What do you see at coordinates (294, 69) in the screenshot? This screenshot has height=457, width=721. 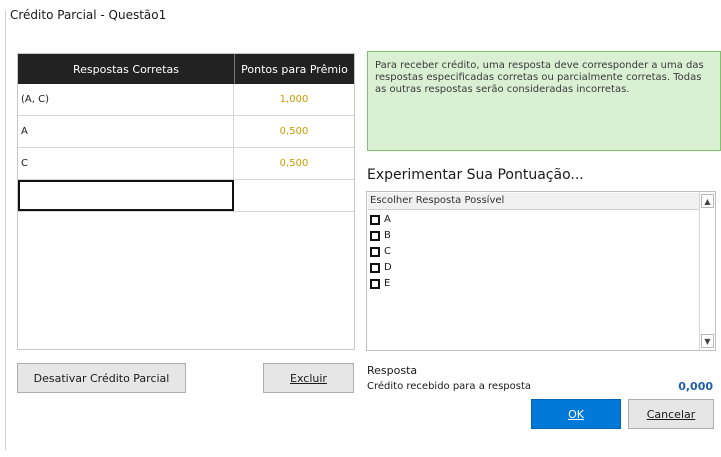 I see `header-points: Pontos para Prêmio` at bounding box center [294, 69].